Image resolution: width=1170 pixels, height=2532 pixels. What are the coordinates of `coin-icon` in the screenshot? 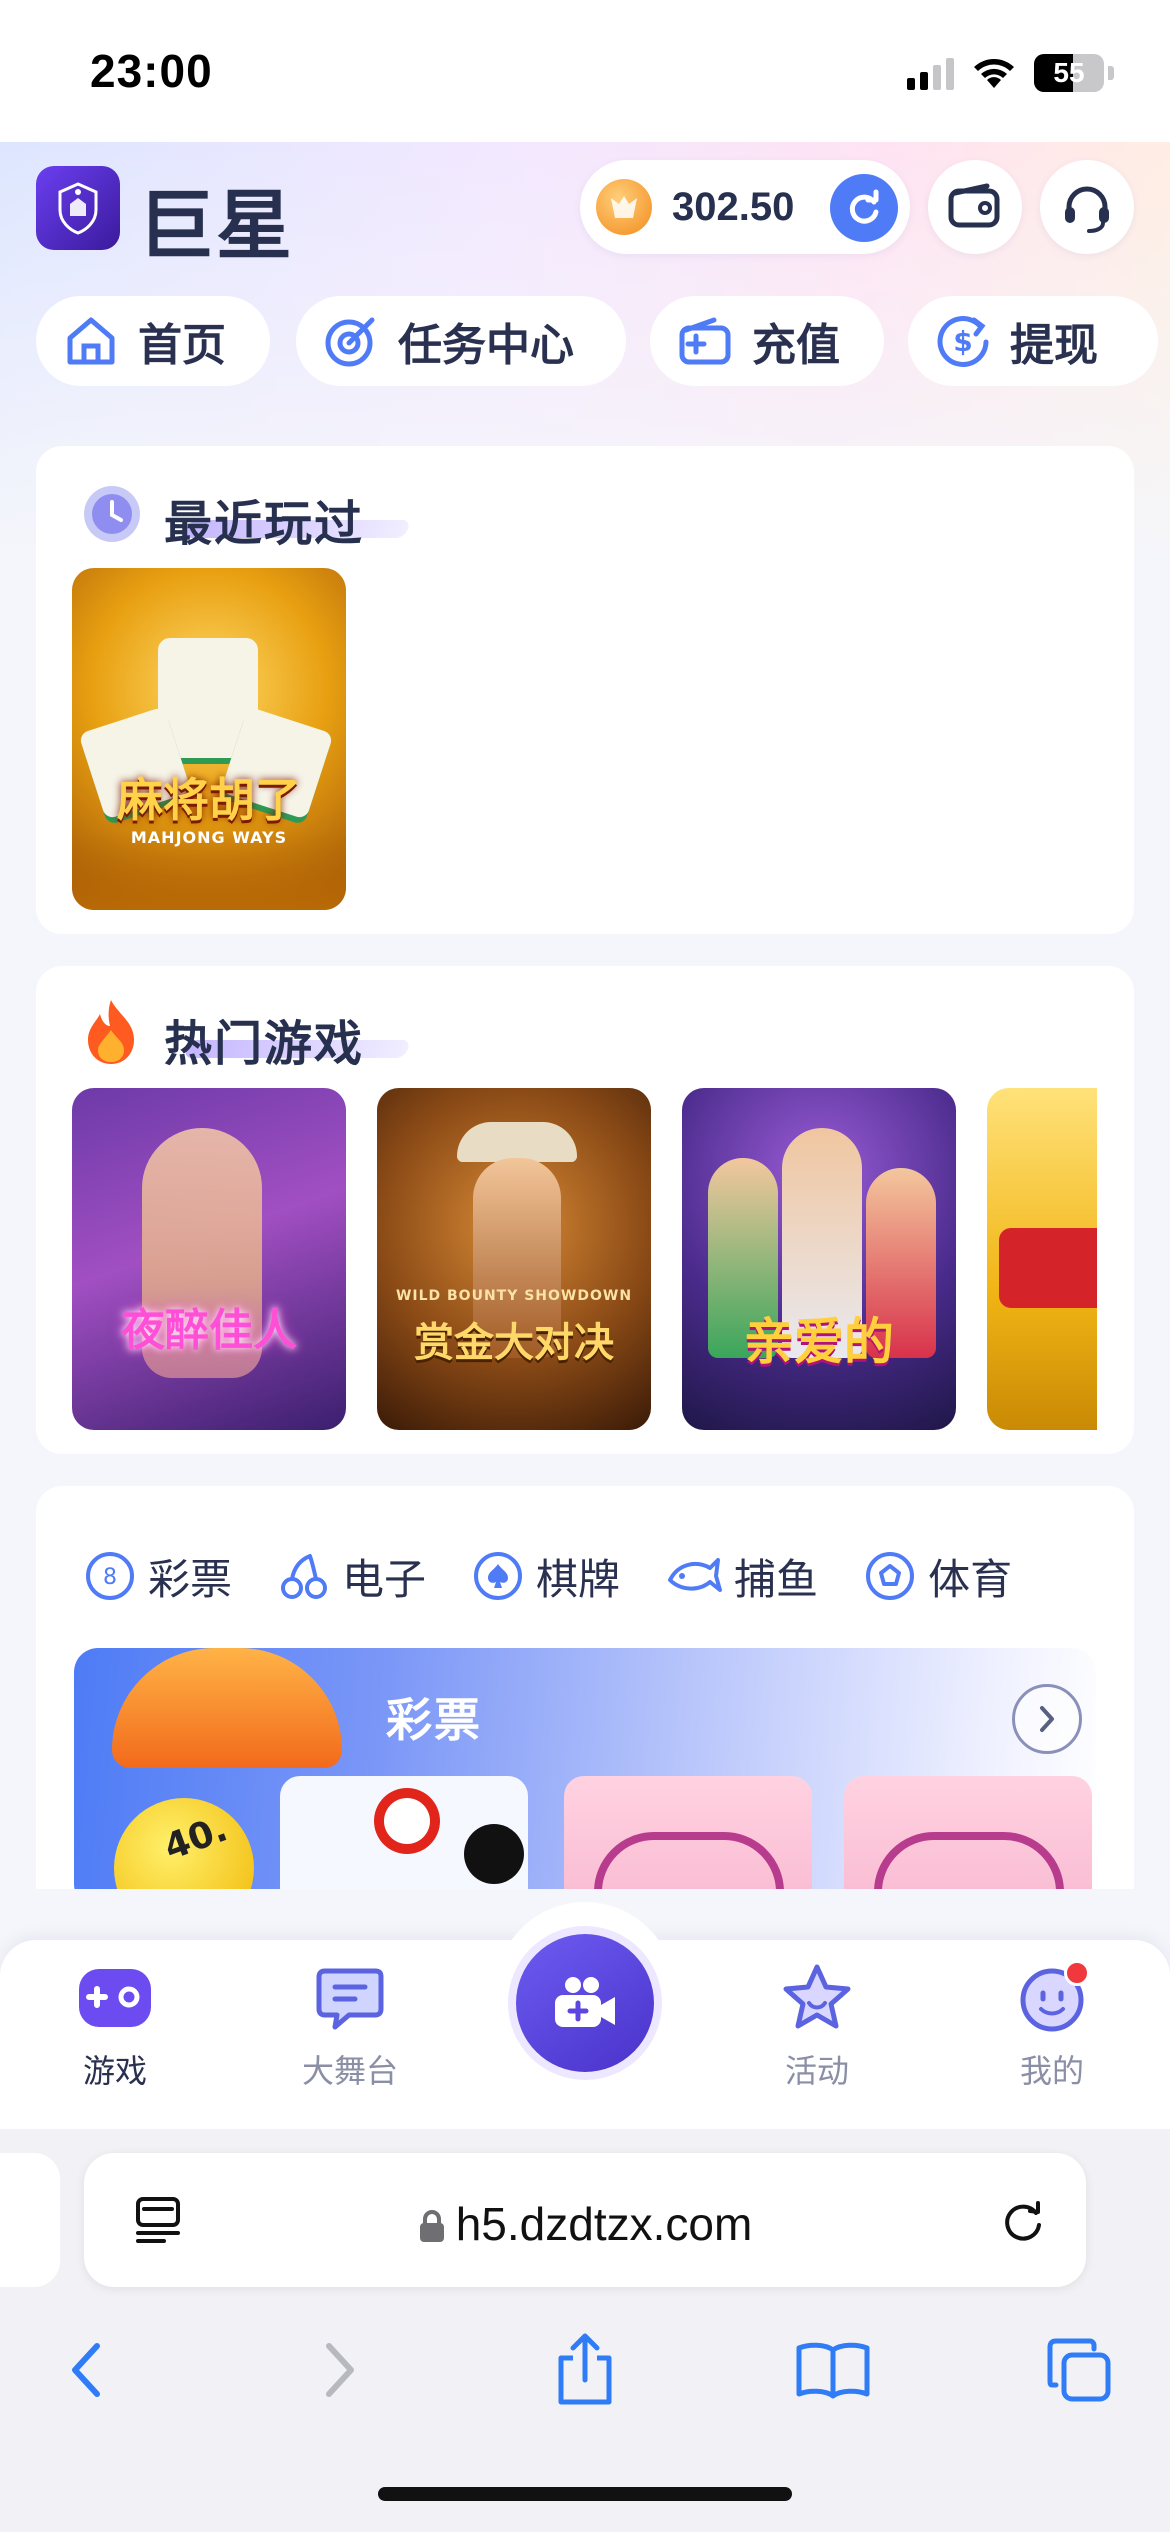 It's located at (624, 207).